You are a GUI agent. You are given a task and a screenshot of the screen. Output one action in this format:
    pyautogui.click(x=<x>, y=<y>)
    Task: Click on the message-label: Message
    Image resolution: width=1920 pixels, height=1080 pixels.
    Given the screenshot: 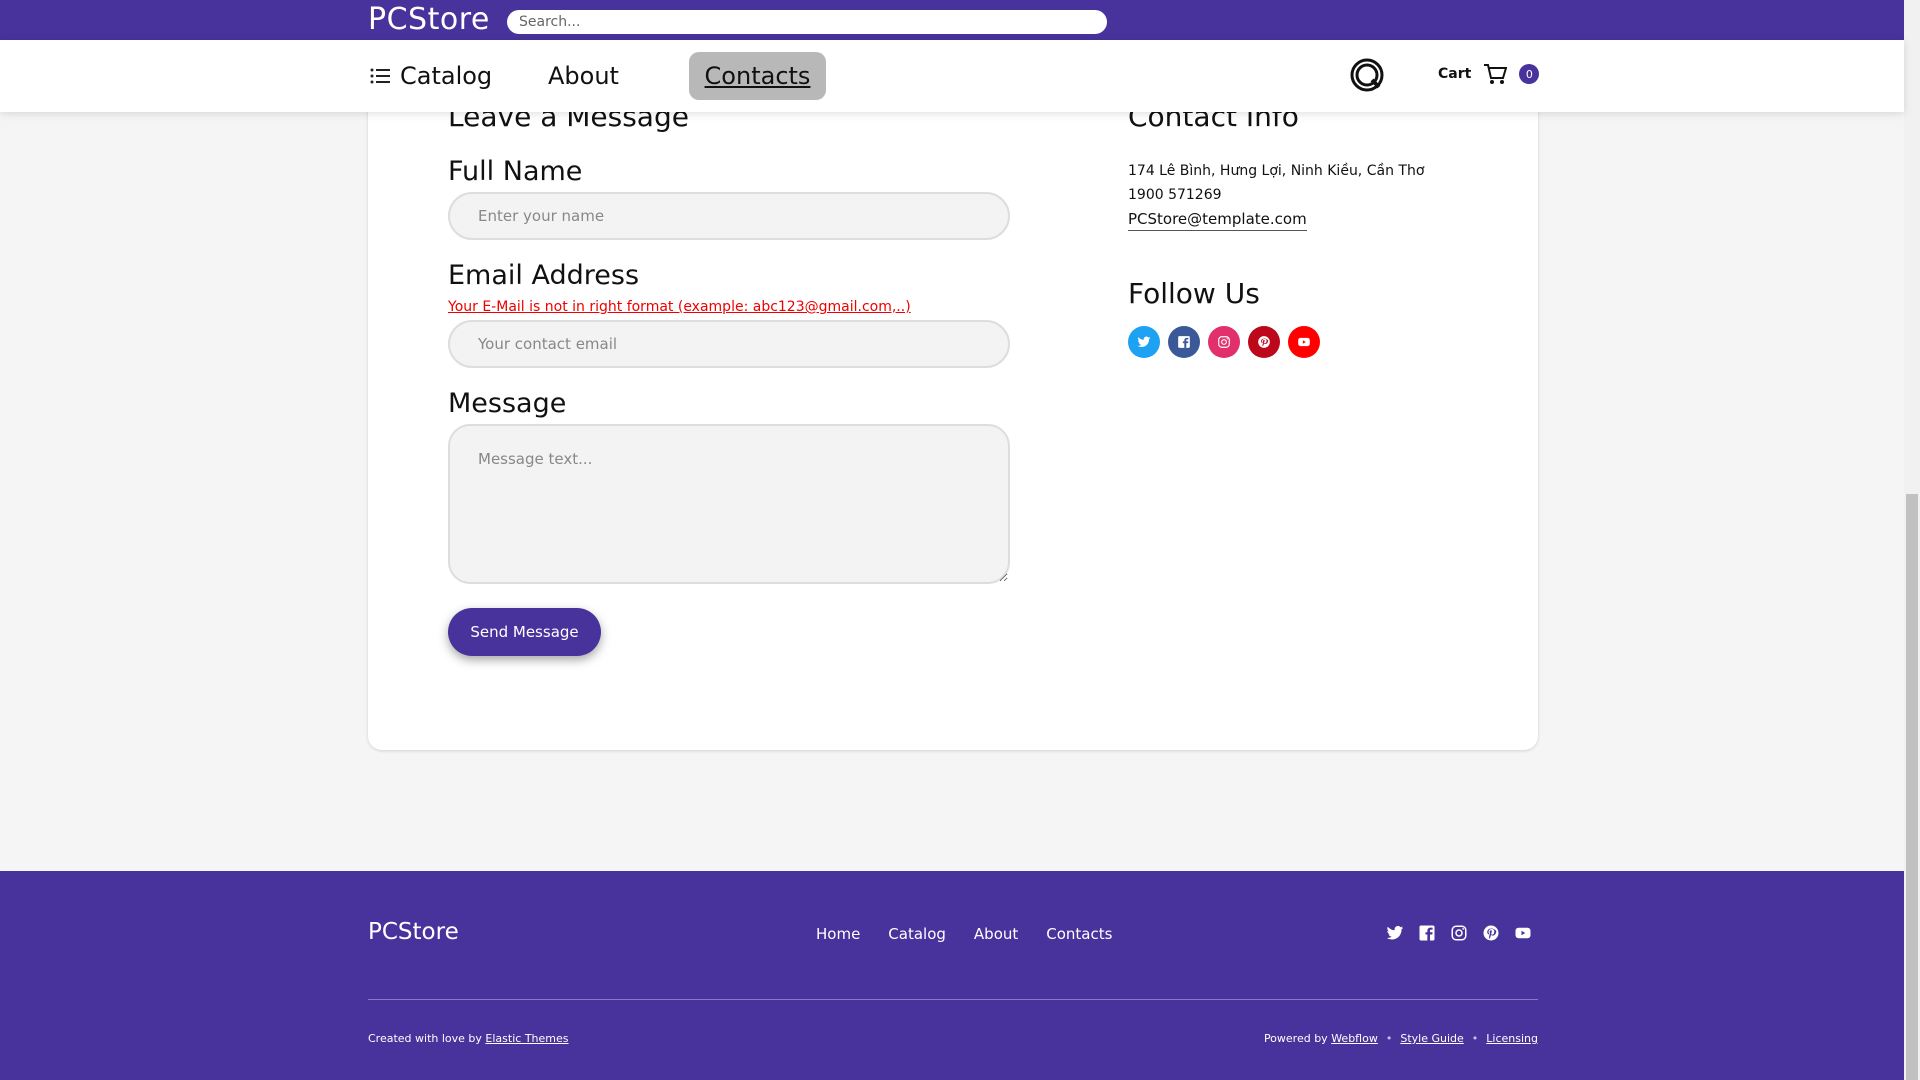 What is the action you would take?
    pyautogui.click(x=507, y=403)
    